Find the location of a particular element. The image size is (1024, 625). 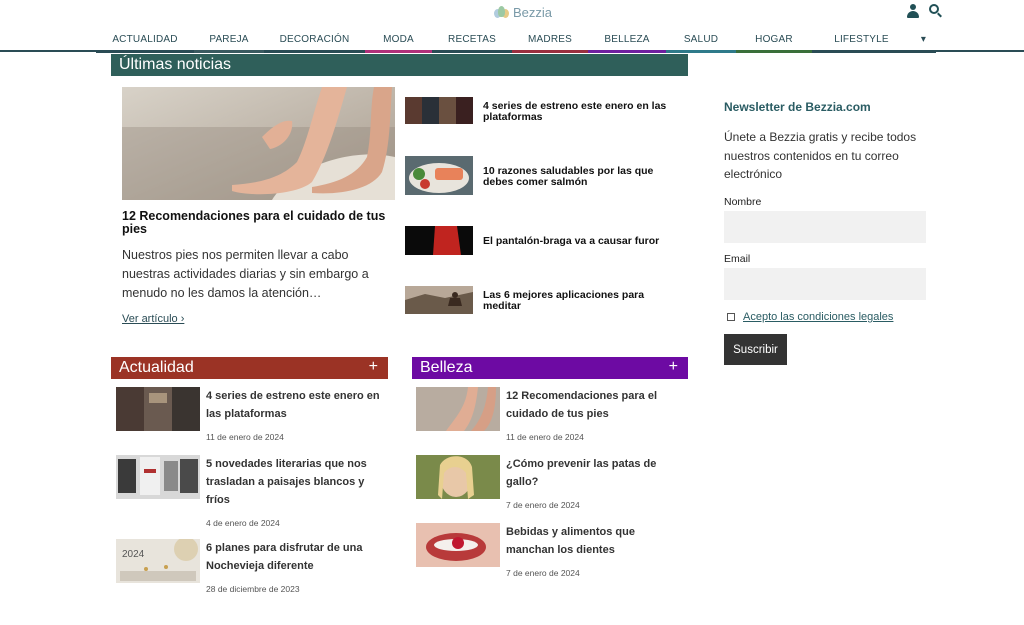

article-date: 4 de enero de 2024 is located at coordinates (243, 523).